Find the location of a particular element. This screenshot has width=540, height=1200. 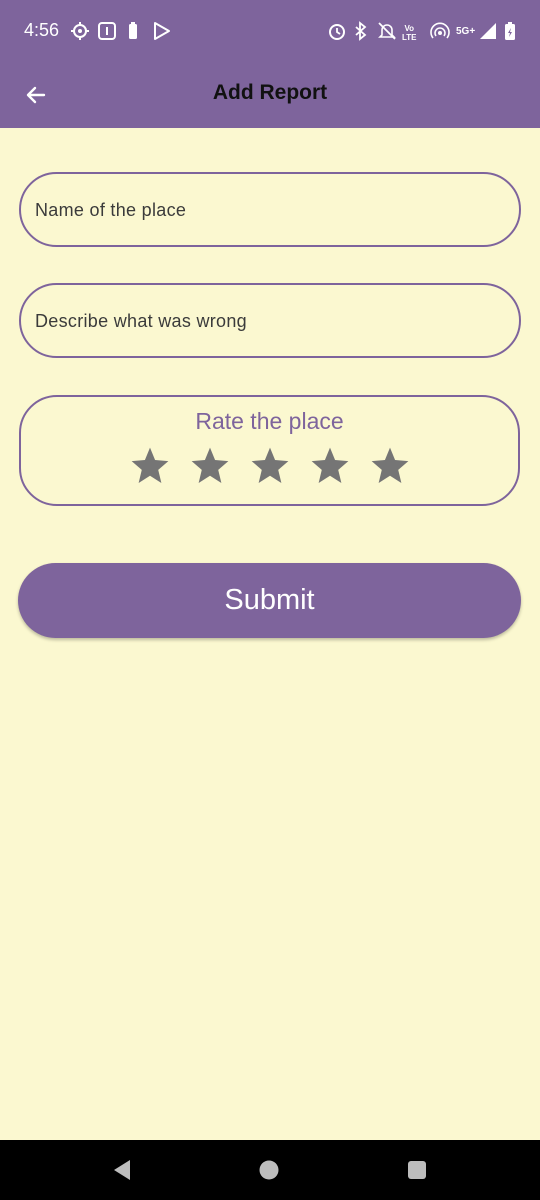

nav-home-button is located at coordinates (269, 1170).